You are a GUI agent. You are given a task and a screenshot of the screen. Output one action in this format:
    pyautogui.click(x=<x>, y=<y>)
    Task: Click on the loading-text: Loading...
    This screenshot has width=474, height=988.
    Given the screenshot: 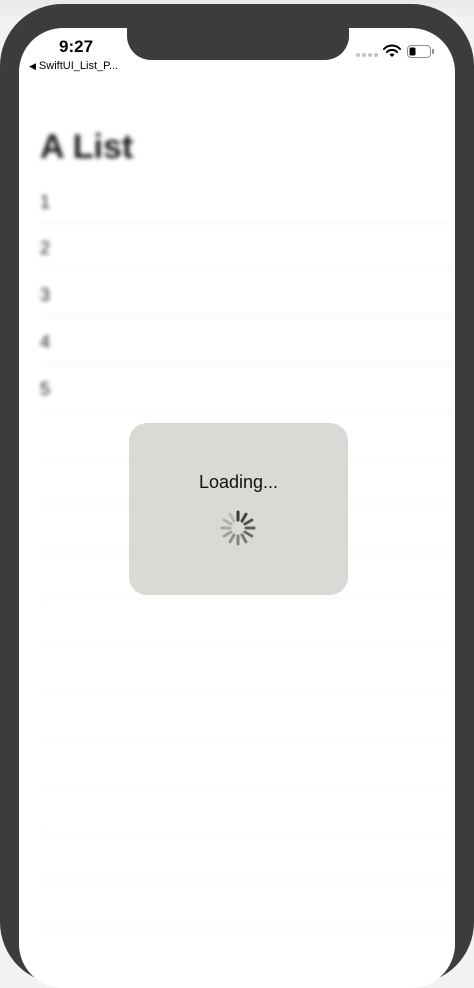 What is the action you would take?
    pyautogui.click(x=238, y=482)
    